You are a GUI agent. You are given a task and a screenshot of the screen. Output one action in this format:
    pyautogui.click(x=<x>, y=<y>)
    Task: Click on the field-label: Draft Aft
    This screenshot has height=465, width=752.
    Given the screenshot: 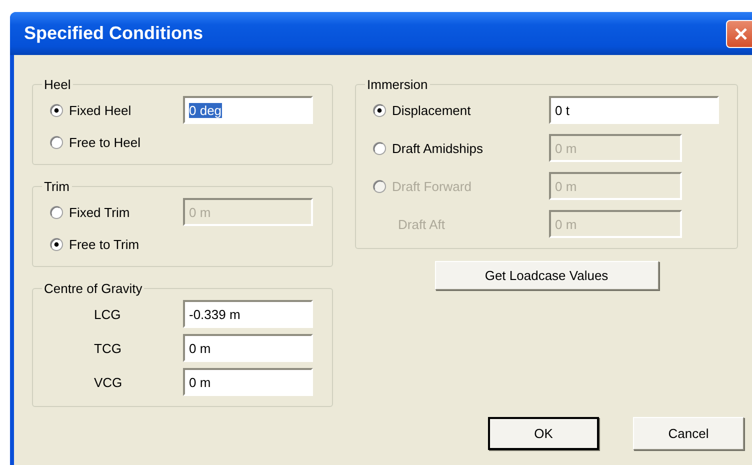 What is the action you would take?
    pyautogui.click(x=421, y=224)
    